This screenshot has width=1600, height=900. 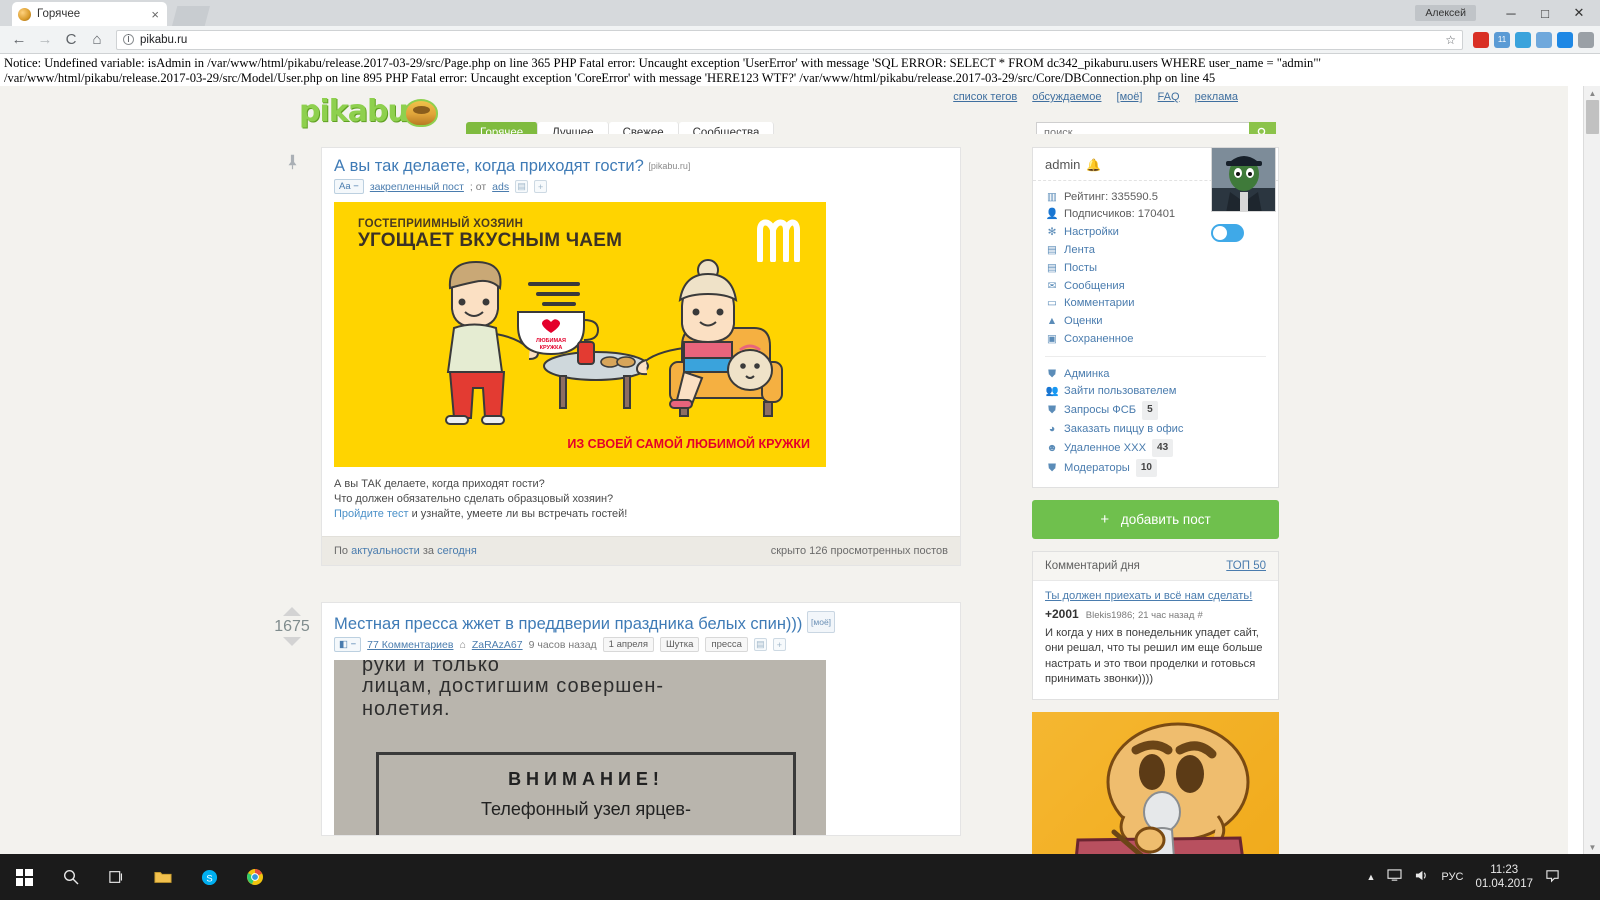 I want to click on top-link-tags: список тегов, so click(x=985, y=97).